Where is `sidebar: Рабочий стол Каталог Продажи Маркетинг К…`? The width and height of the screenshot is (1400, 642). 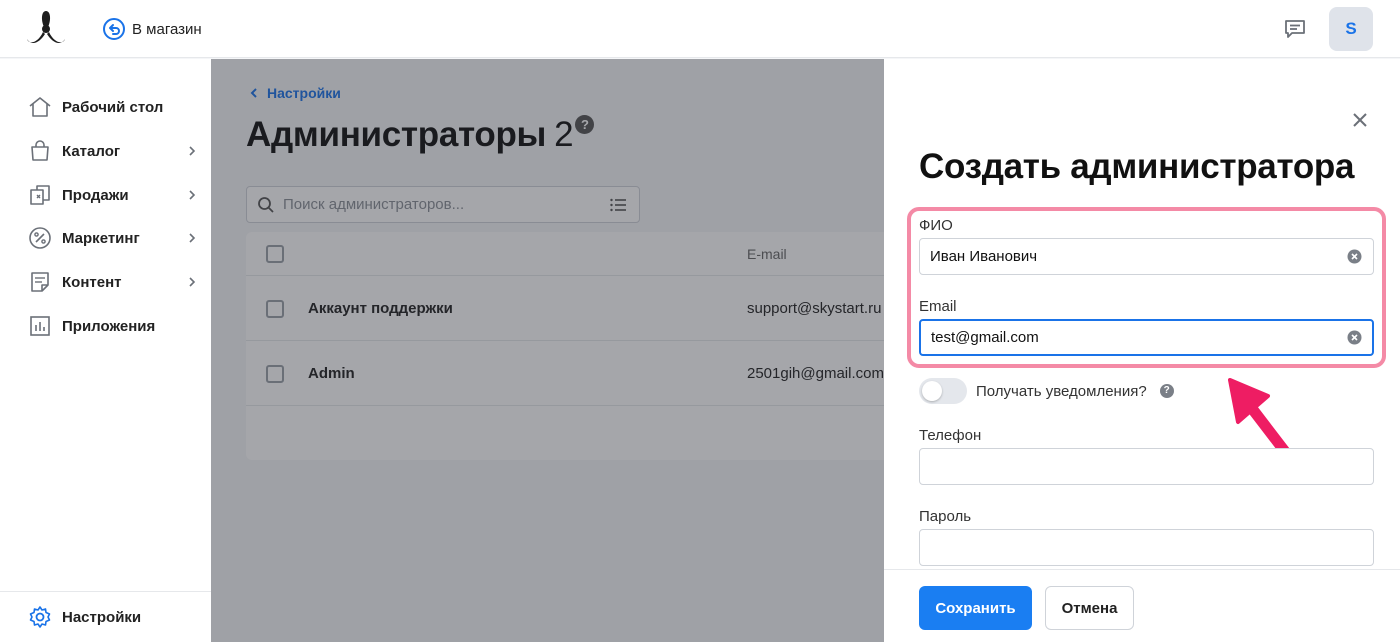 sidebar: Рабочий стол Каталог Продажи Маркетинг К… is located at coordinates (105, 350).